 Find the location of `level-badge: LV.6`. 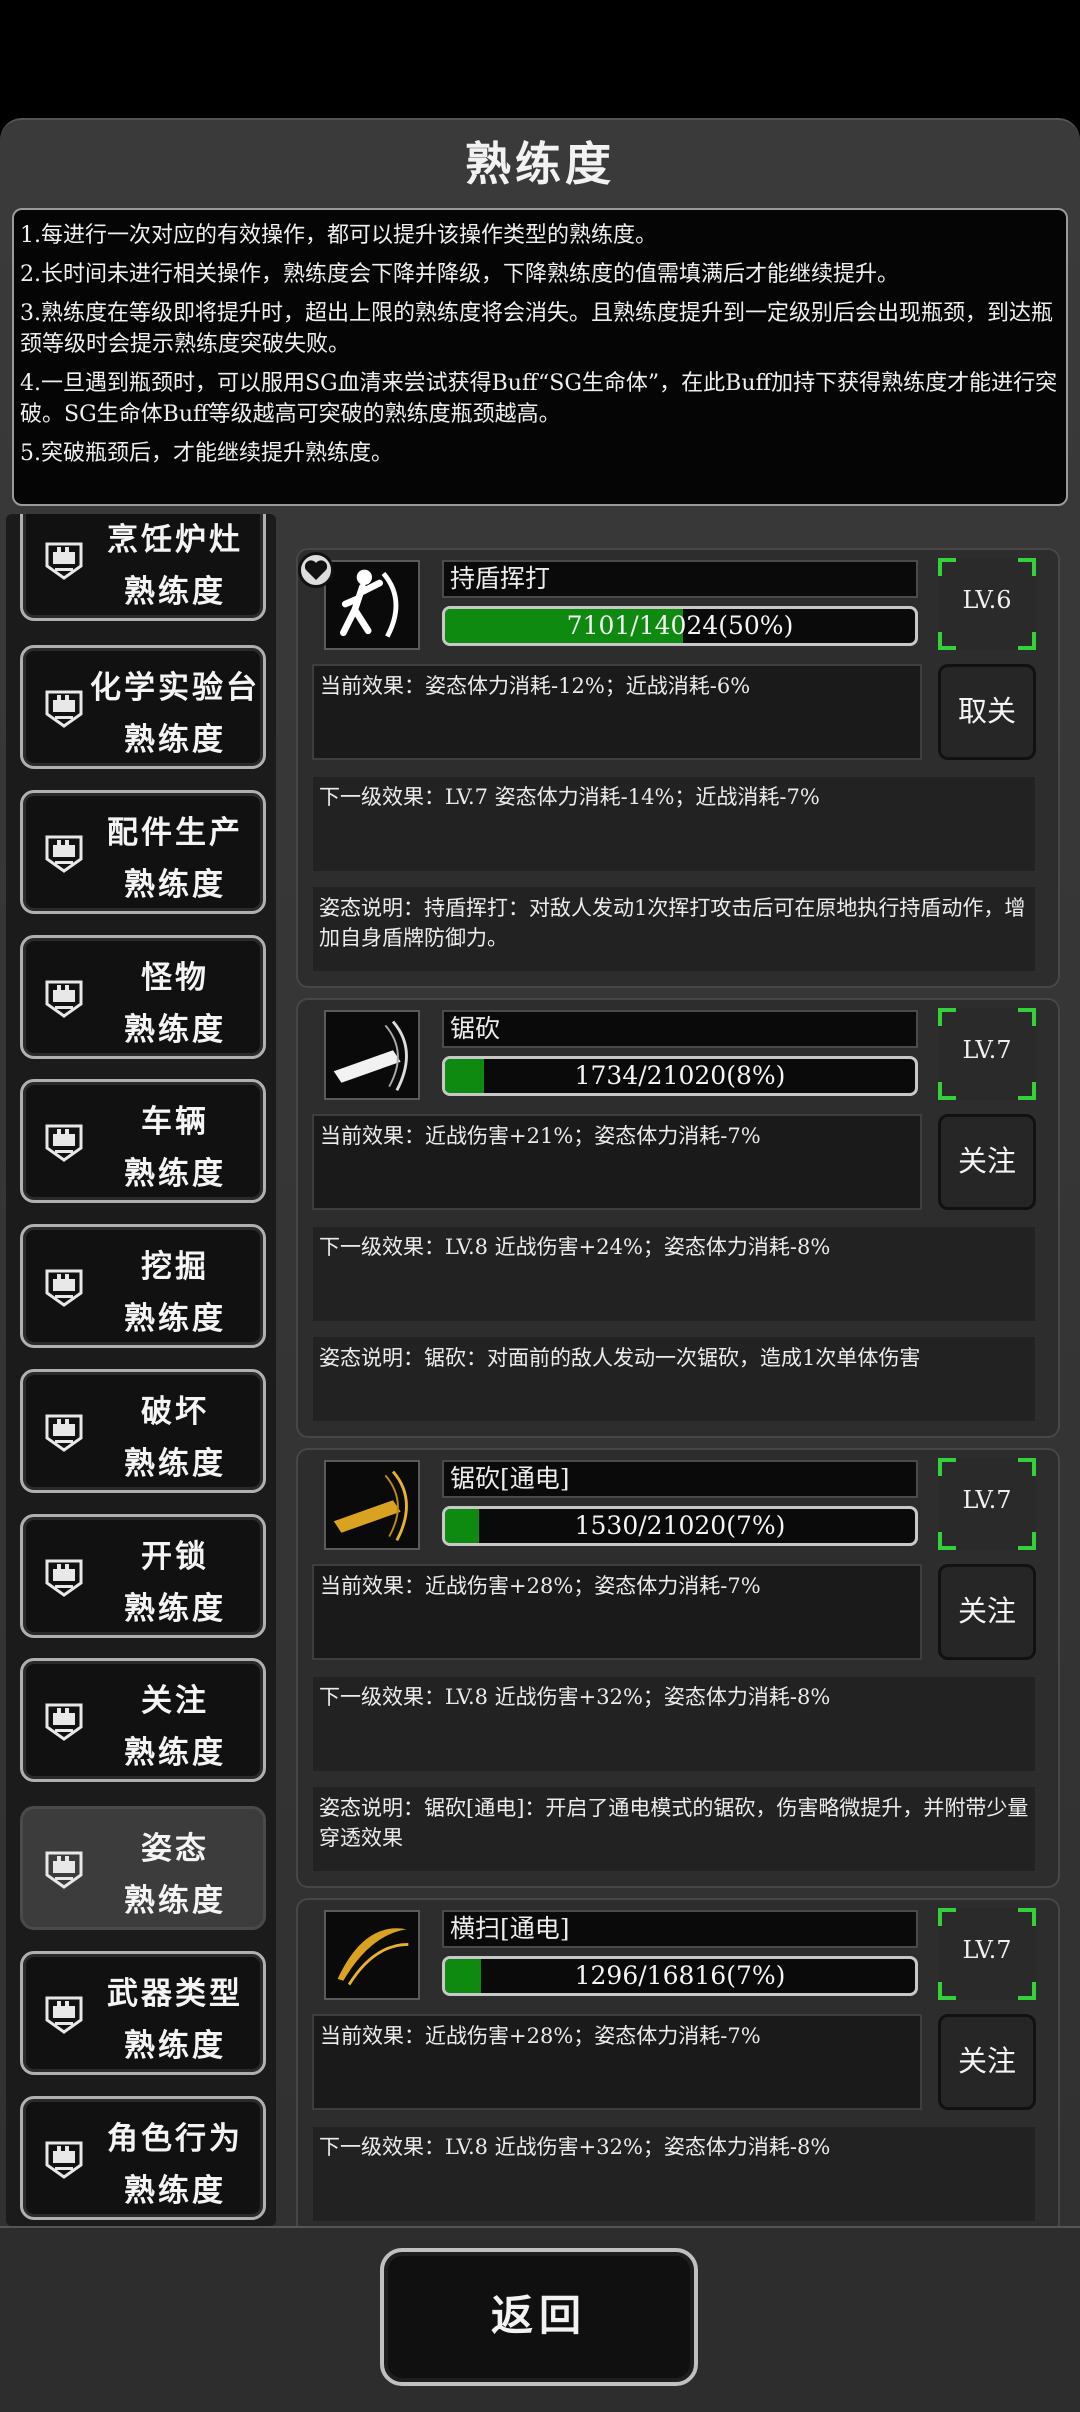

level-badge: LV.6 is located at coordinates (987, 604).